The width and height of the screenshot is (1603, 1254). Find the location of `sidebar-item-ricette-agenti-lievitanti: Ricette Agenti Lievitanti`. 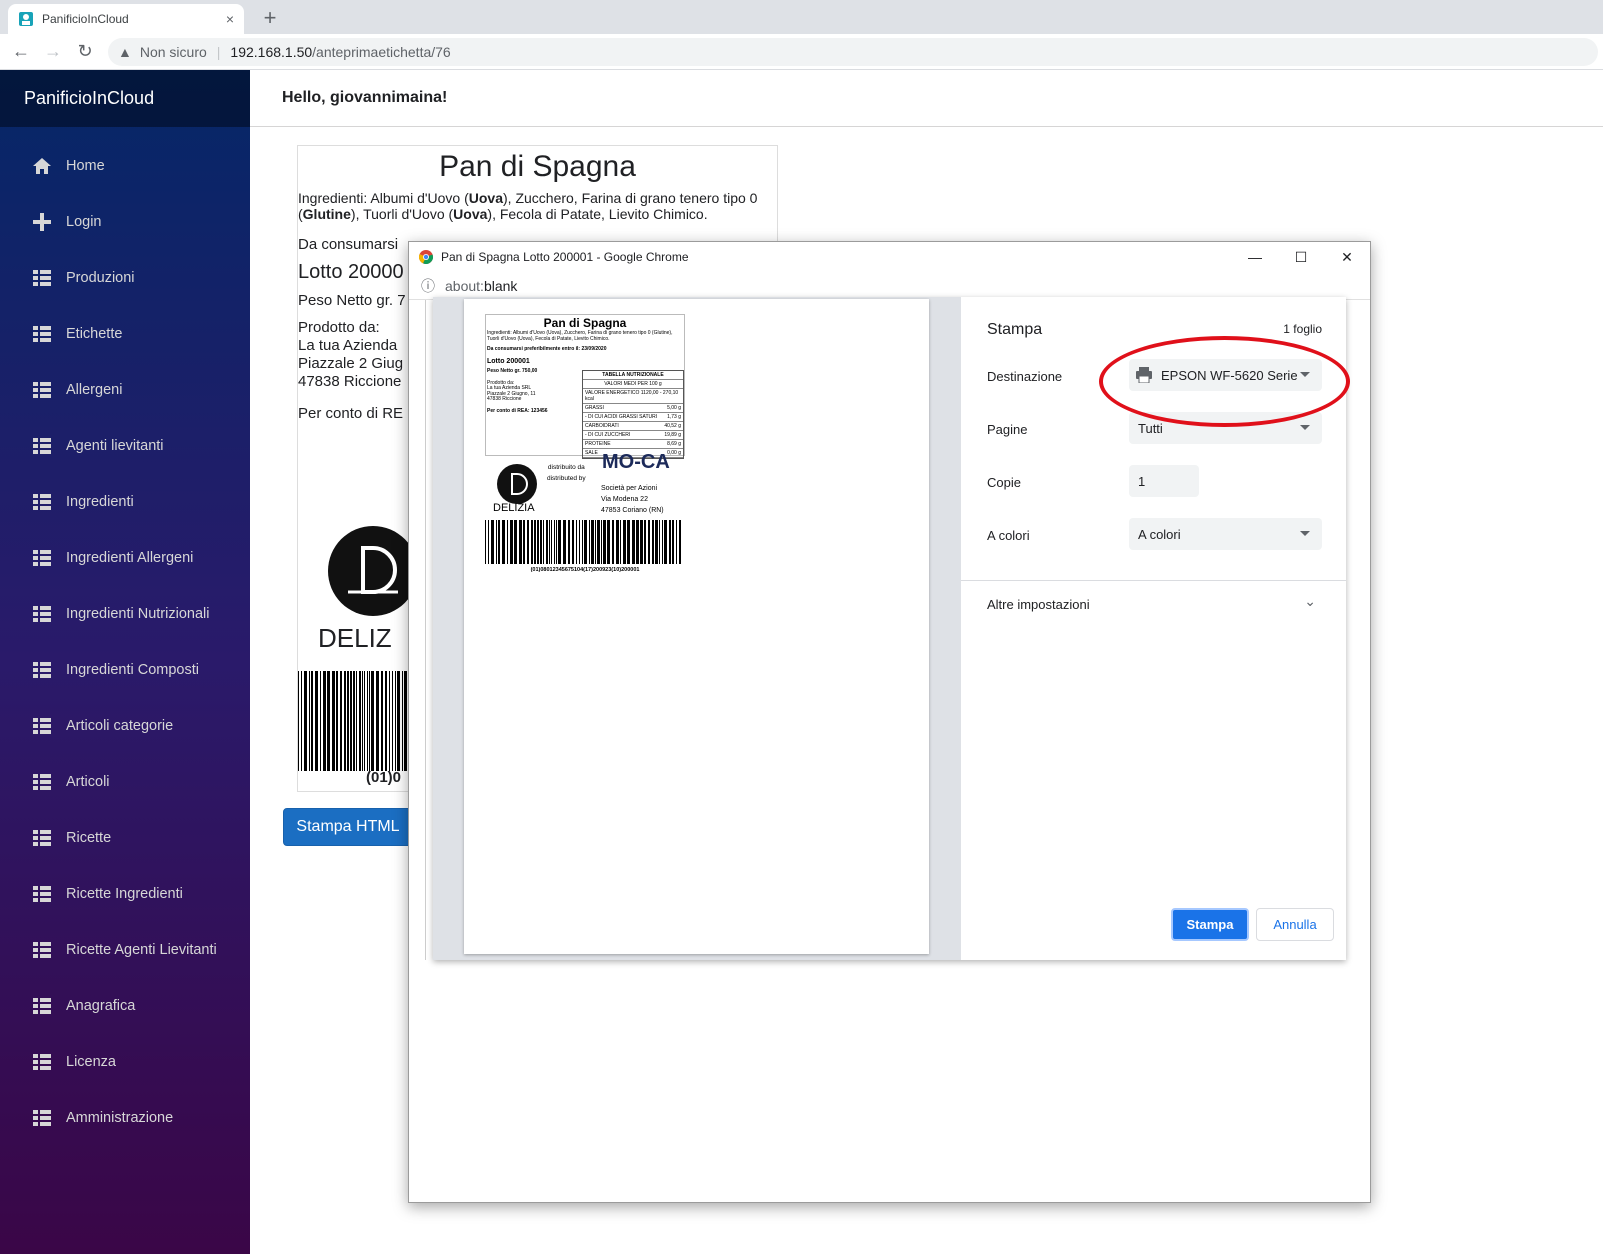

sidebar-item-ricette-agenti-lievitanti: Ricette Agenti Lievitanti is located at coordinates (125, 950).